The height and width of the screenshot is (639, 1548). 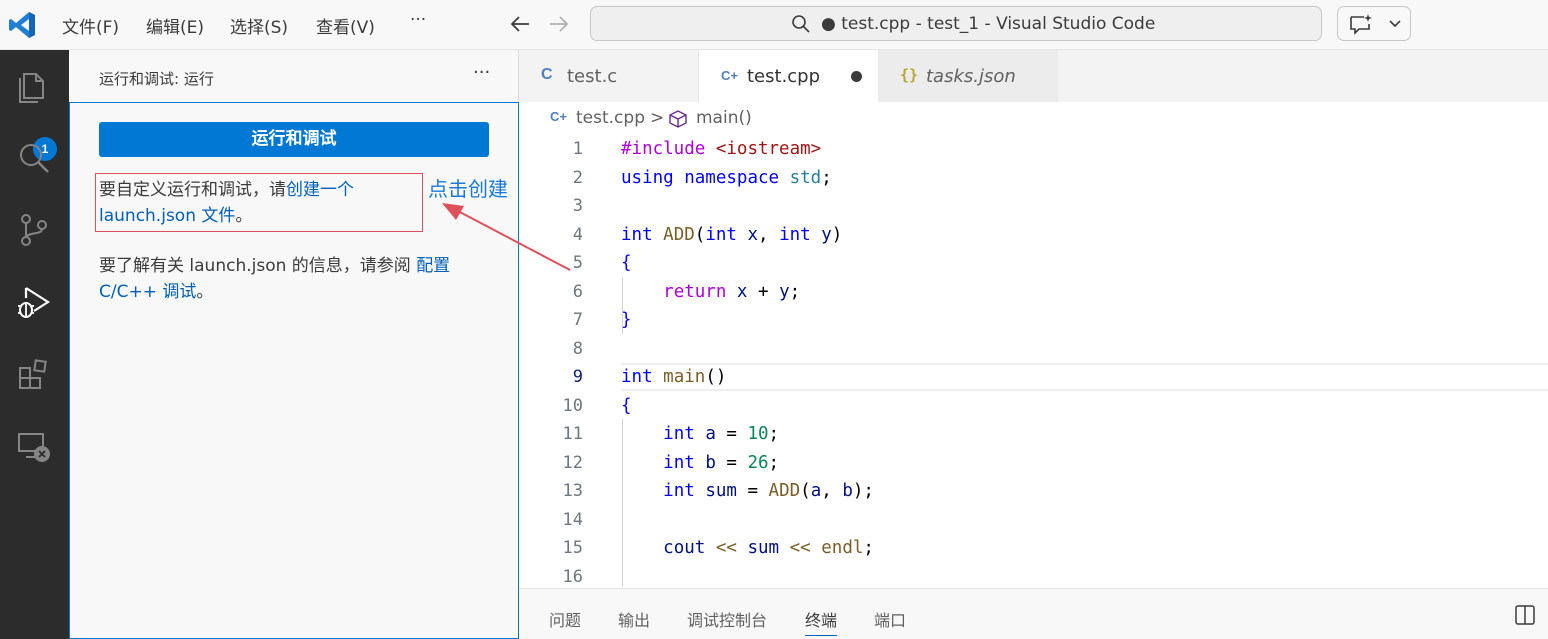 What do you see at coordinates (294, 139) in the screenshot?
I see `run-and-debug-button: 运行和调试` at bounding box center [294, 139].